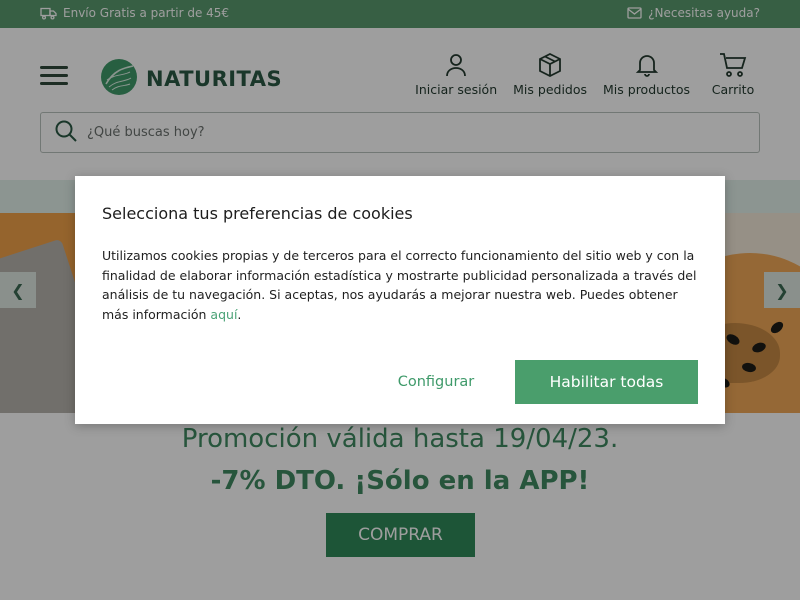 Image resolution: width=800 pixels, height=600 pixels. What do you see at coordinates (606, 382) in the screenshot?
I see `enable-all-button: Habilitar todas` at bounding box center [606, 382].